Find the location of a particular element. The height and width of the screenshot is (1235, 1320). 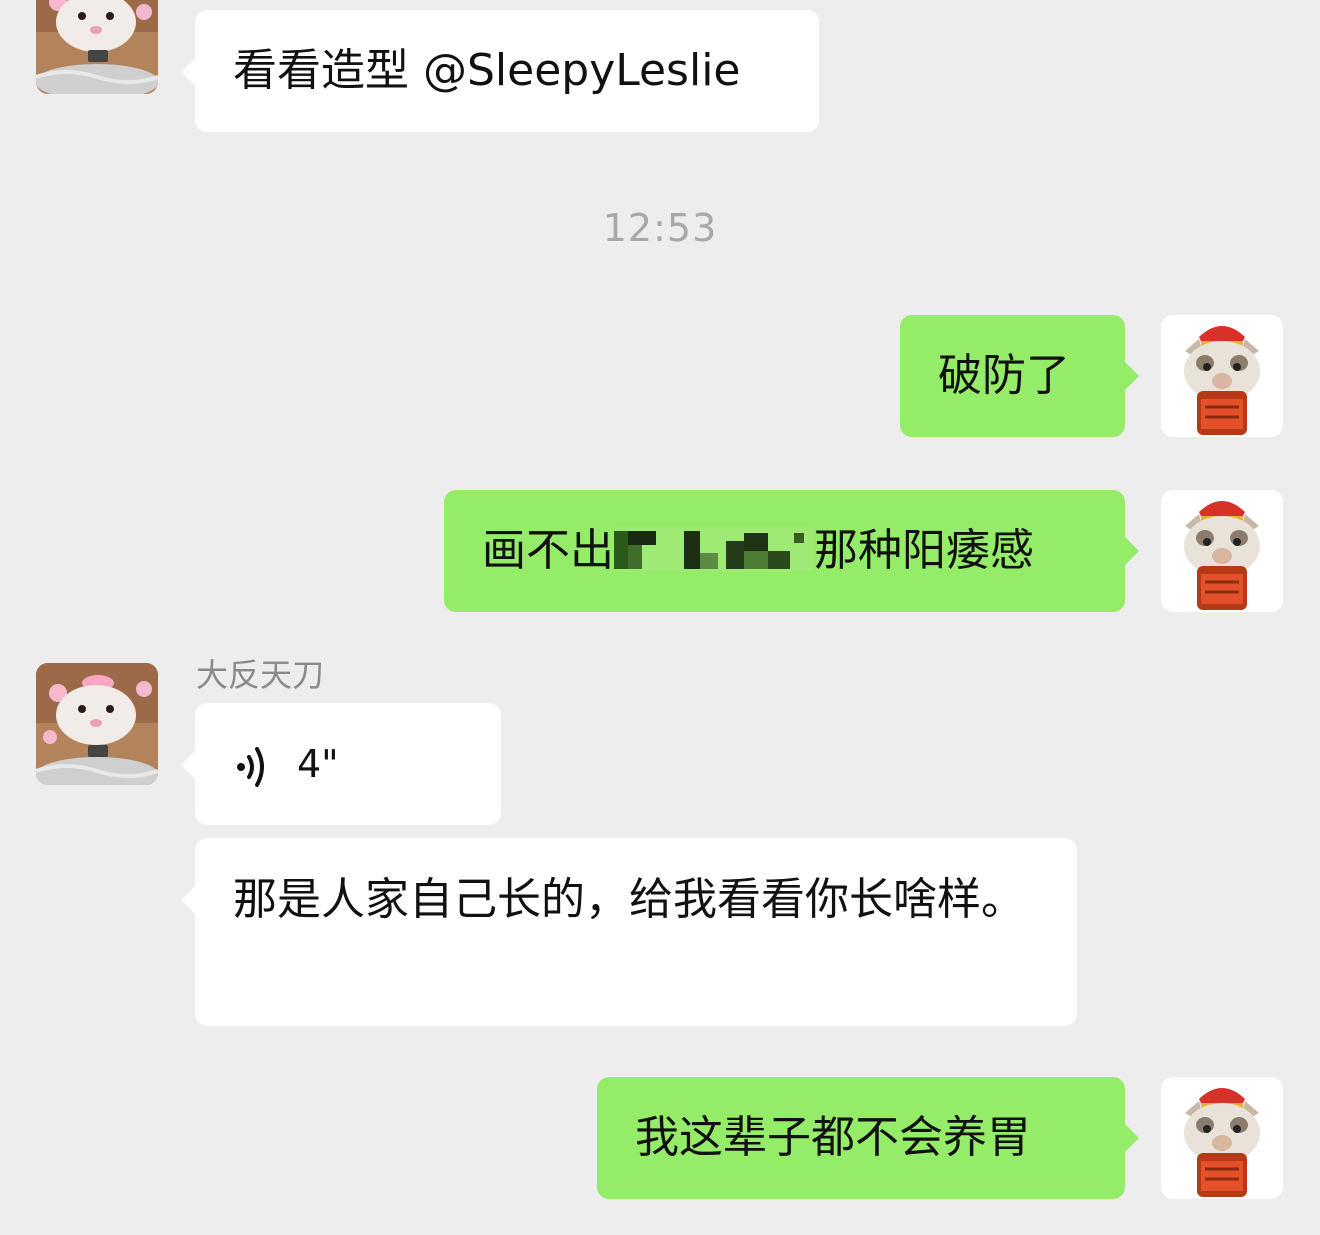

message-bubble-incoming: 那是人家自己长的，给我看看你长啥样。 is located at coordinates (629, 932).